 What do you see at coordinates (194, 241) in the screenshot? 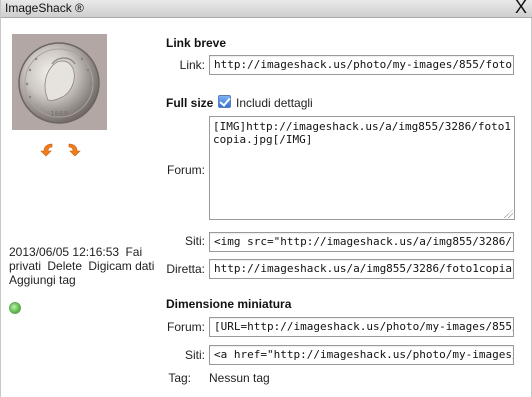
I see `siti-label: Siti:` at bounding box center [194, 241].